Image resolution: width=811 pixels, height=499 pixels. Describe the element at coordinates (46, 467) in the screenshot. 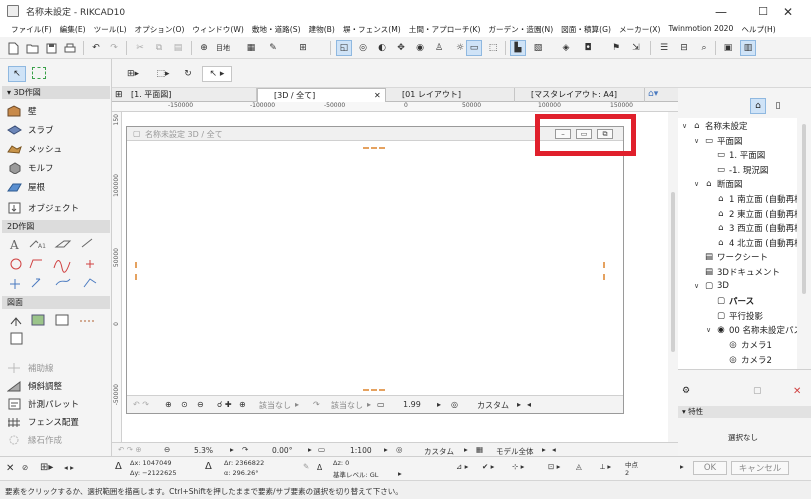

I see `snap-grid-icon: ⊞▸` at that location.